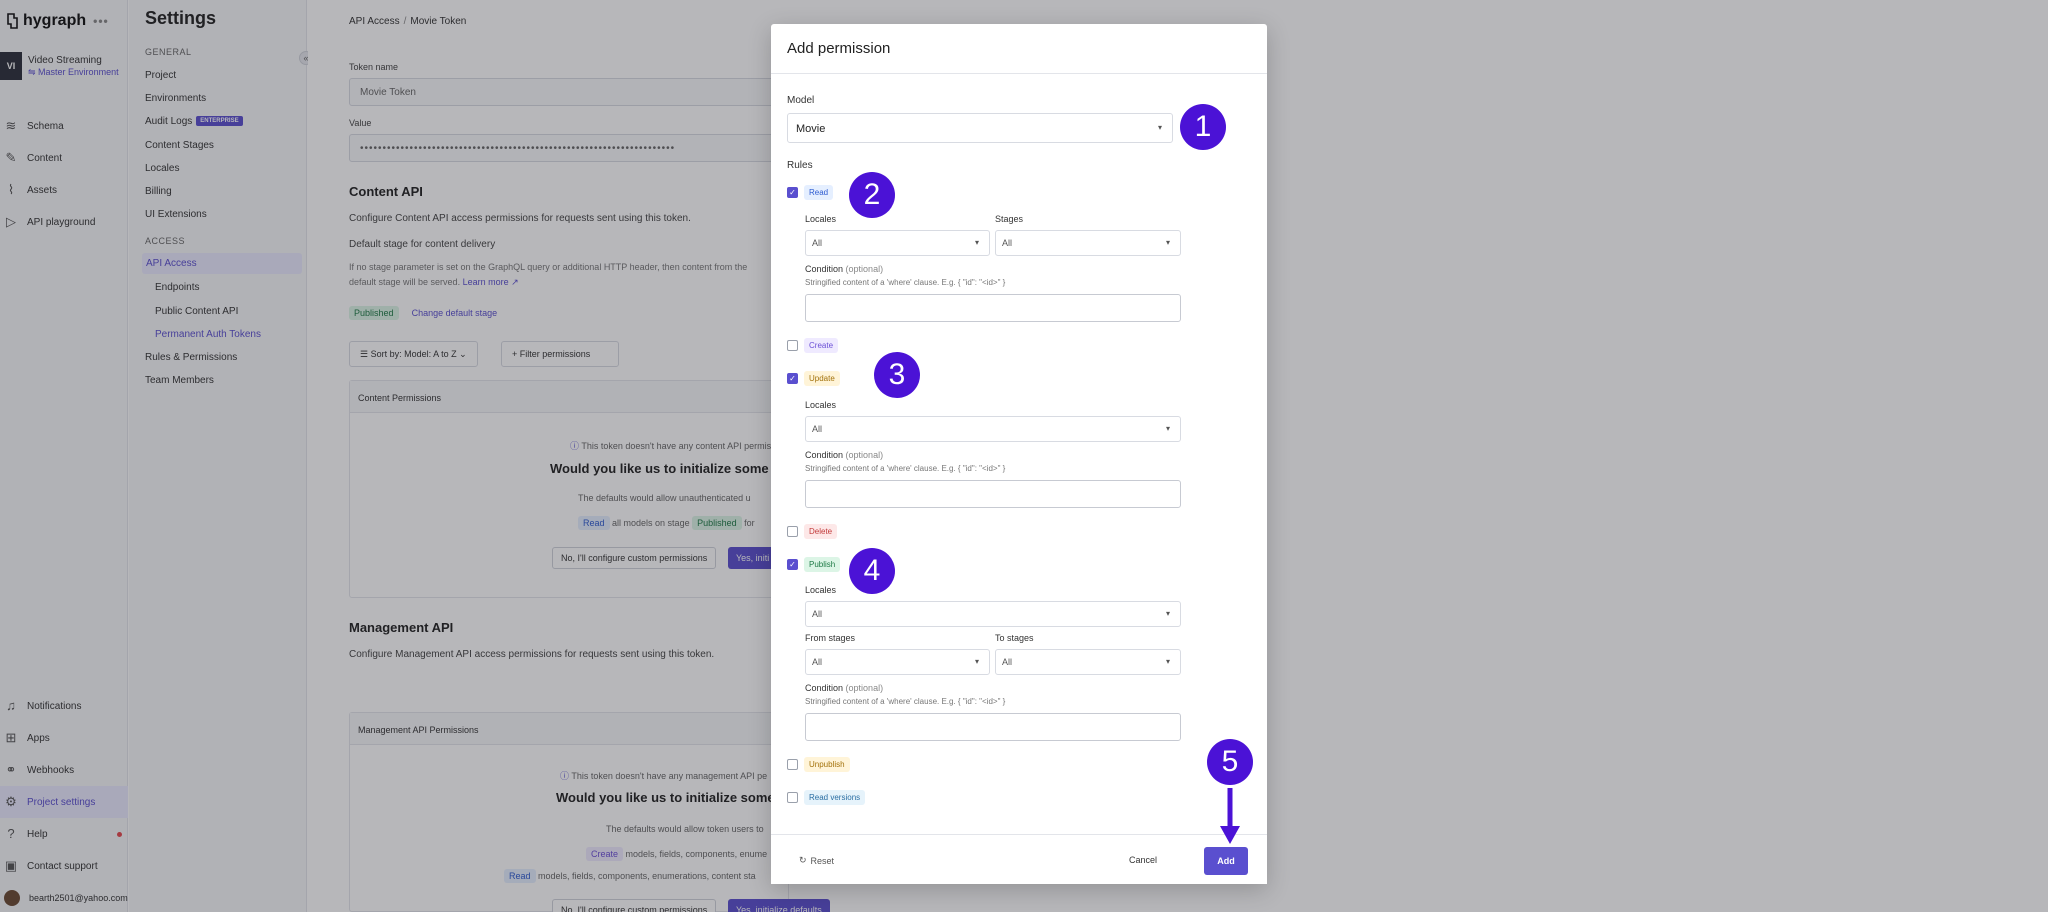 Image resolution: width=2048 pixels, height=912 pixels. What do you see at coordinates (827, 764) in the screenshot?
I see `unpublish-tag: Unpublish` at bounding box center [827, 764].